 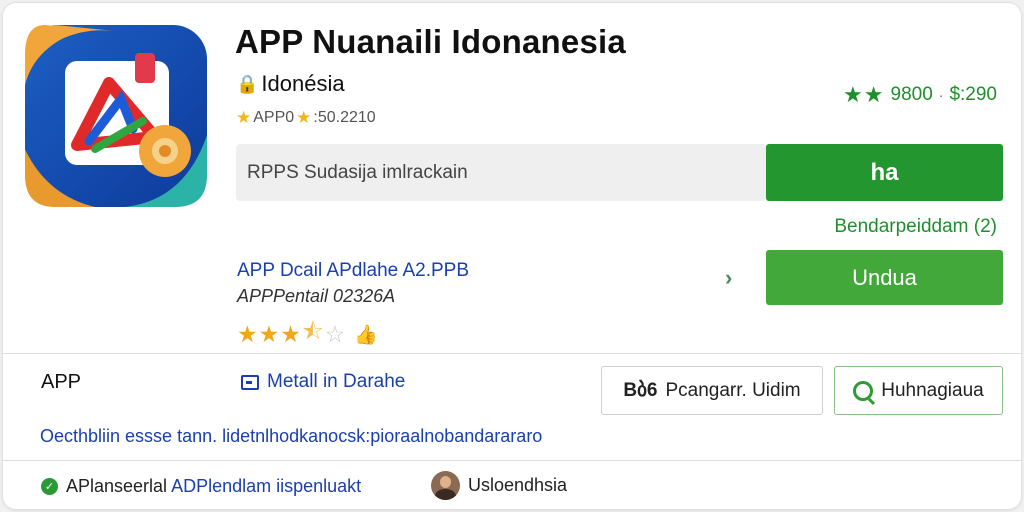 I want to click on footer-prefix: APlanseerlal, so click(x=117, y=486).